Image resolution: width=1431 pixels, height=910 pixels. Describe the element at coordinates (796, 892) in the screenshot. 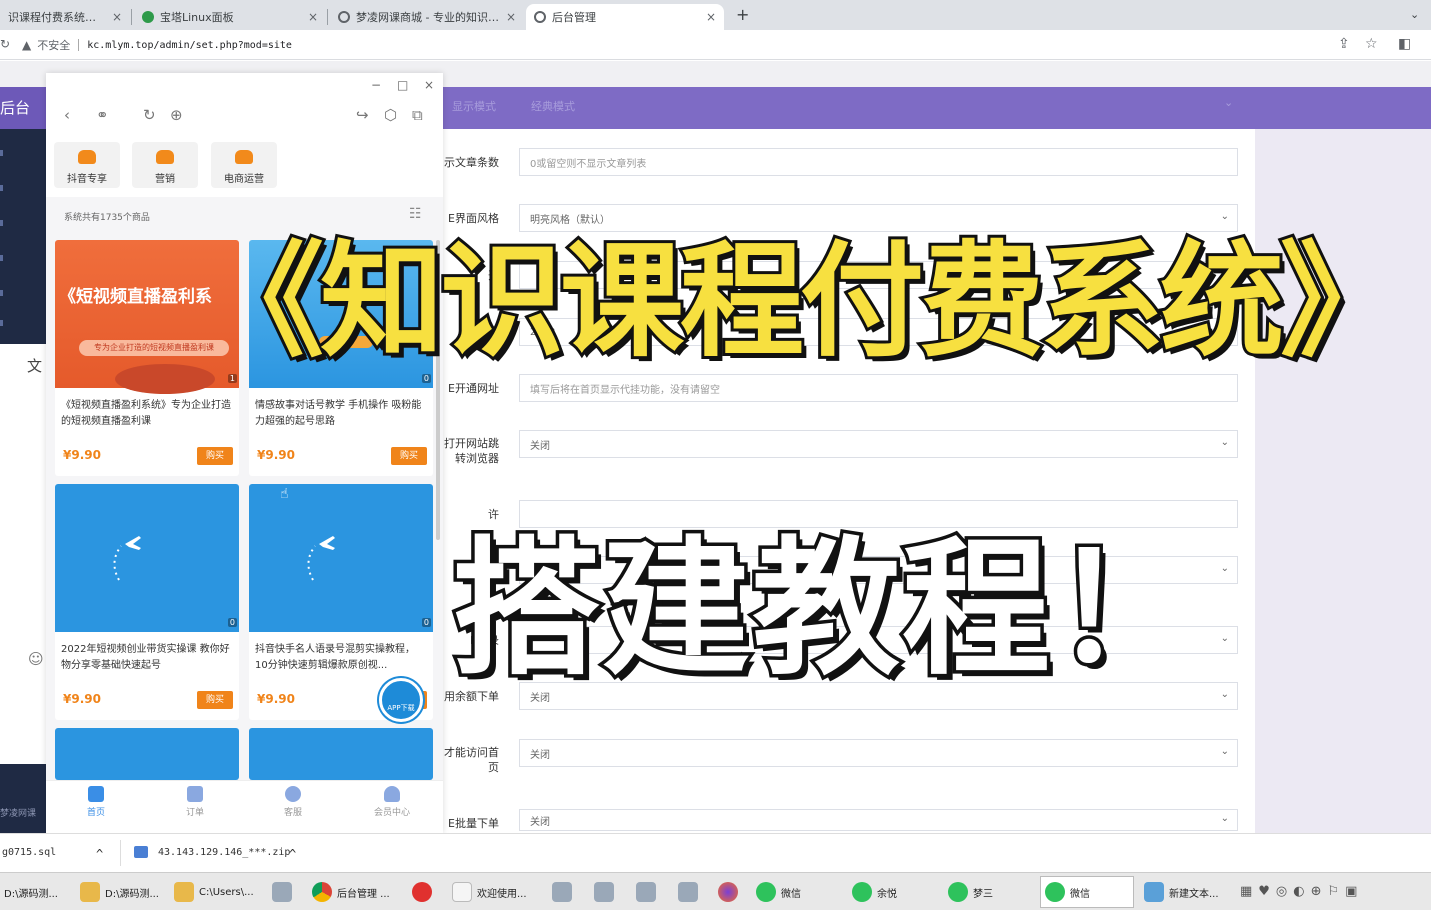

I see `taskbar-item: 微信` at that location.